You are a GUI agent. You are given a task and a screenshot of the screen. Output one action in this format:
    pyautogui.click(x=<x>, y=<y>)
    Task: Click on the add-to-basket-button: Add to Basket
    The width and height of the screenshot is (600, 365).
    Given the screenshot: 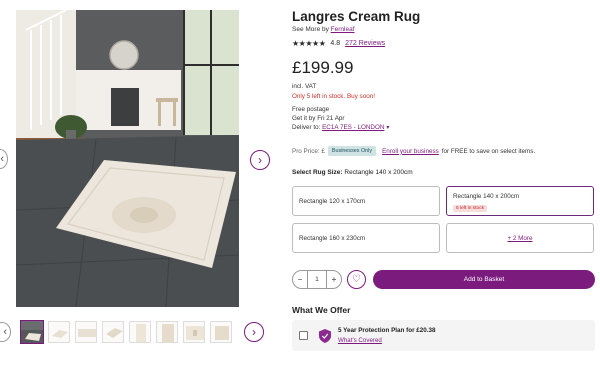 What is the action you would take?
    pyautogui.click(x=484, y=279)
    